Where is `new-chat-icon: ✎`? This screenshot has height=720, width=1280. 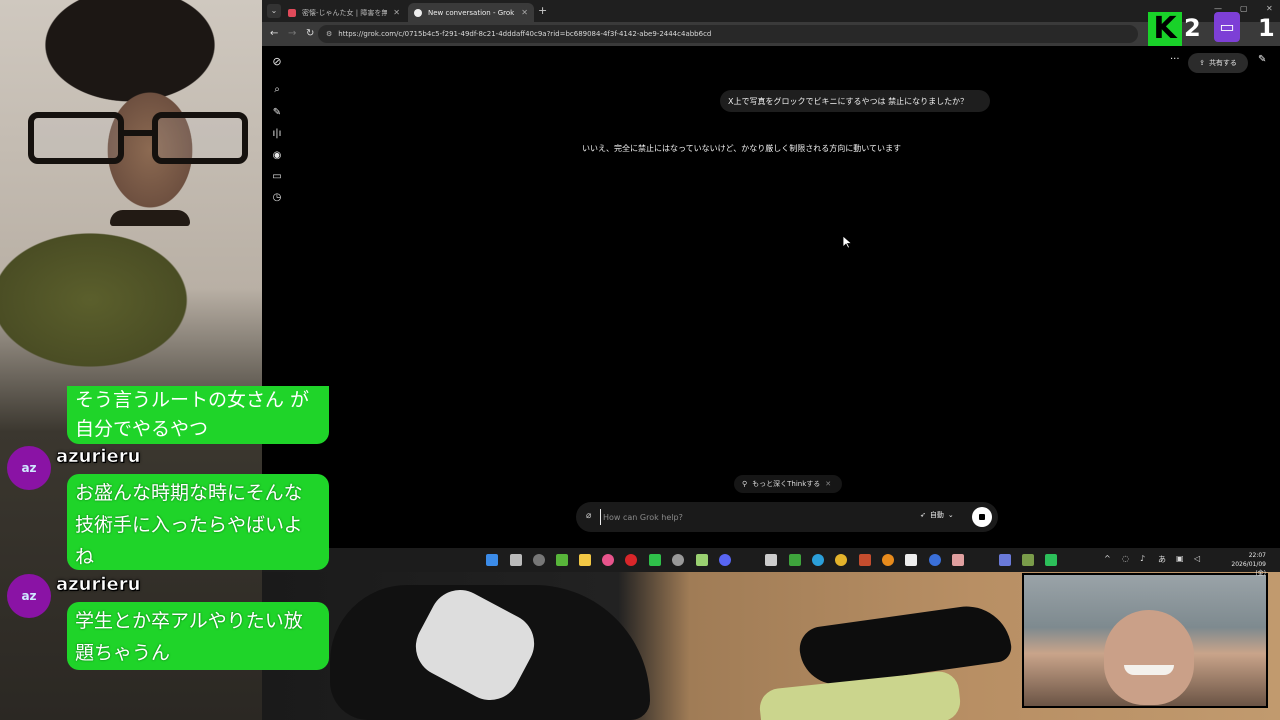
new-chat-icon: ✎ is located at coordinates (1262, 59).